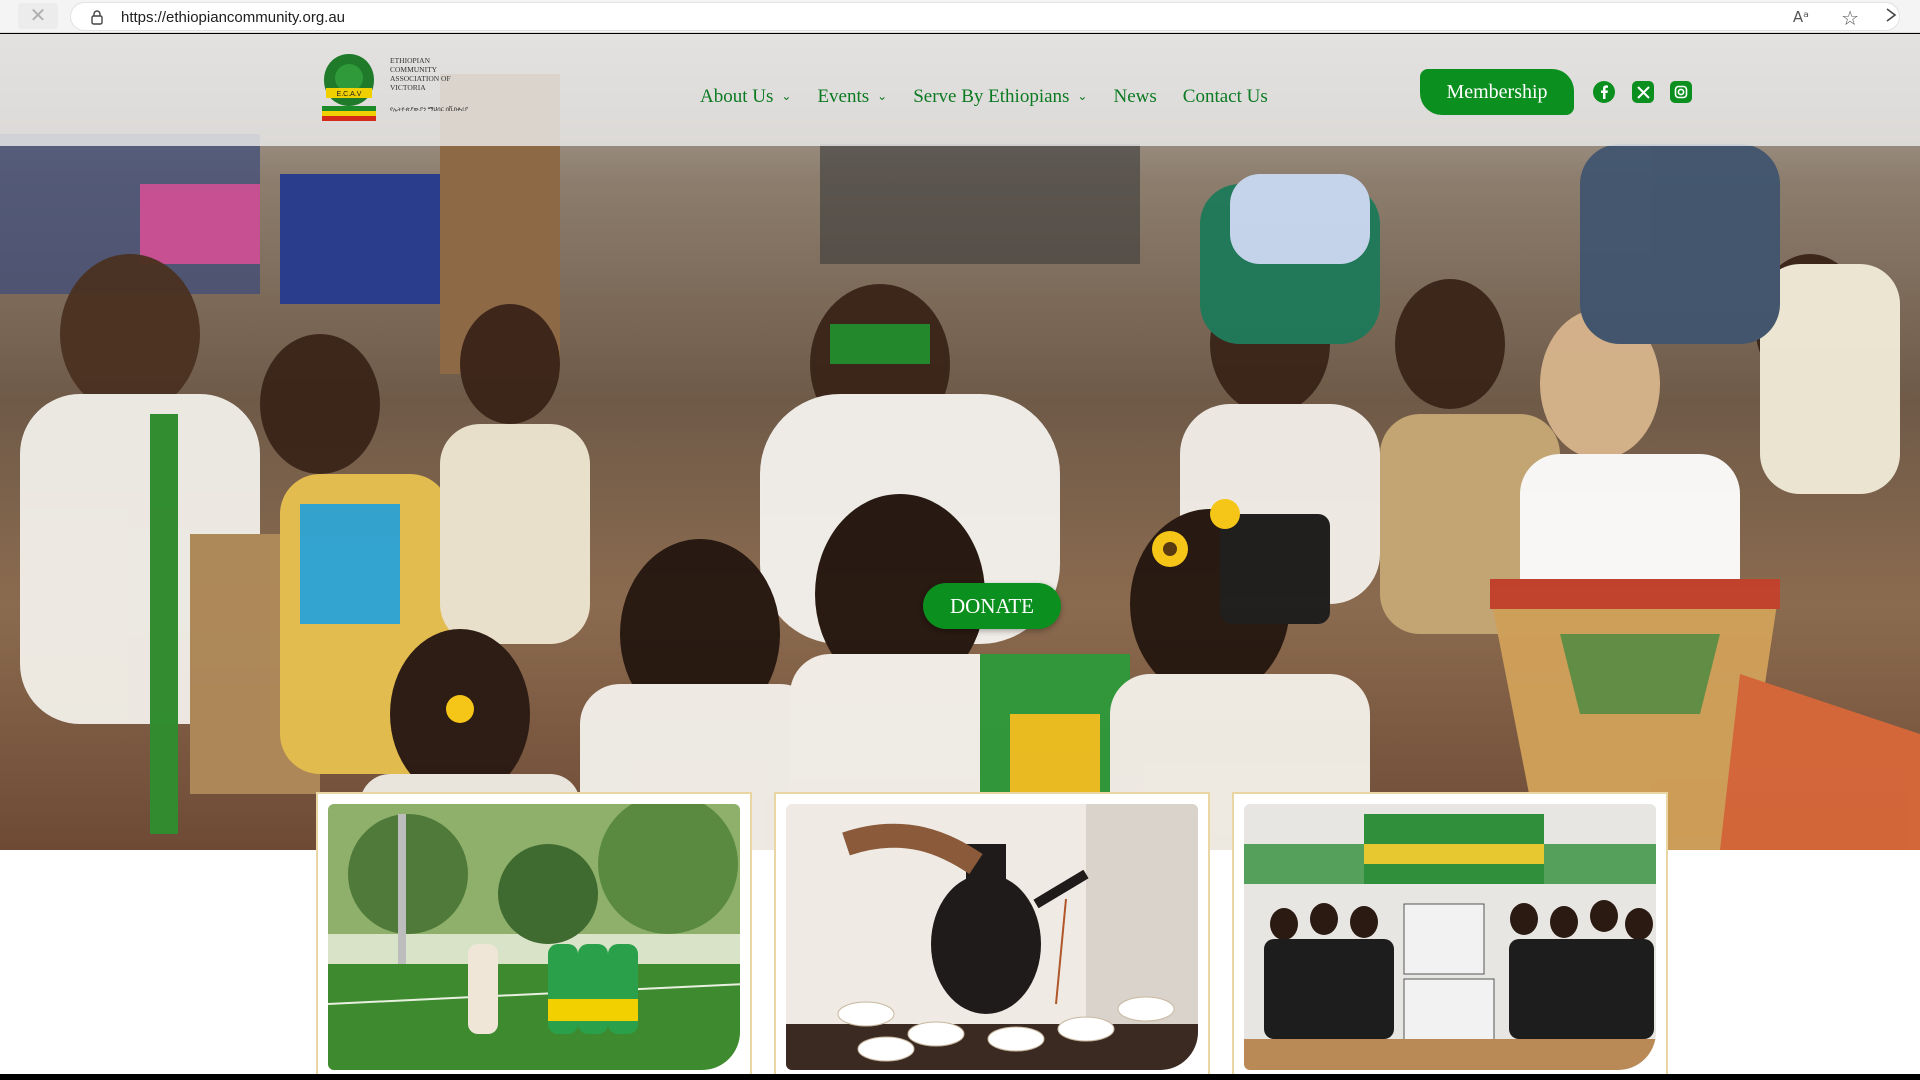 This screenshot has height=1080, width=1920. Describe the element at coordinates (349, 94) in the screenshot. I see `emblem-label: E.C.A.V` at that location.